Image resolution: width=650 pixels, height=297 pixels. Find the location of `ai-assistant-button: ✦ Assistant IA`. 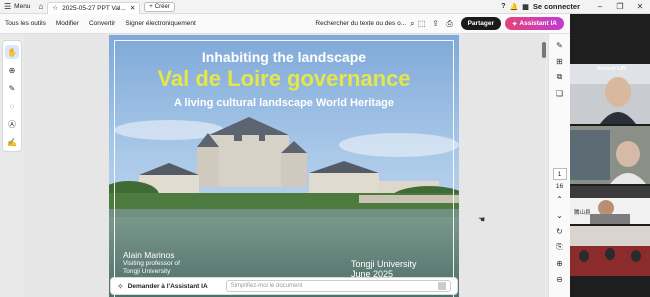

ai-assistant-button: ✦ Assistant IA is located at coordinates (534, 23).